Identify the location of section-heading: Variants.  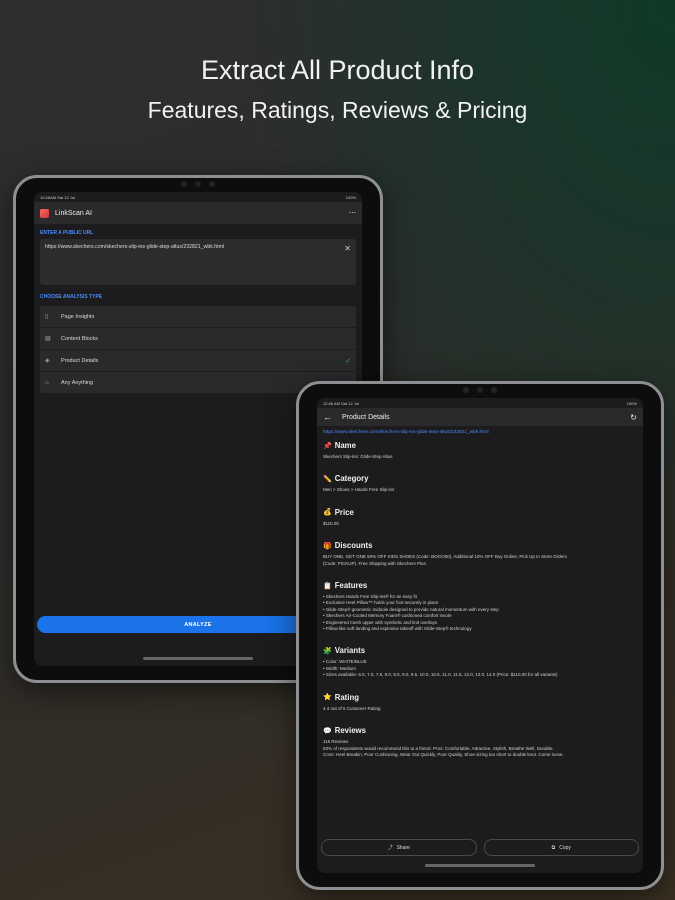
(350, 651).